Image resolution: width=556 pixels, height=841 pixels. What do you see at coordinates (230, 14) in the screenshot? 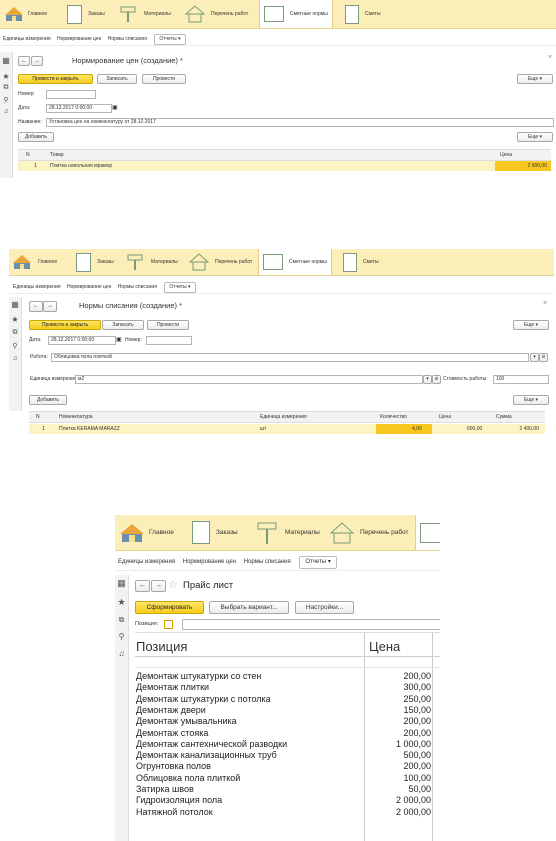
I see `tab-works-label: Перечень работ` at bounding box center [230, 14].